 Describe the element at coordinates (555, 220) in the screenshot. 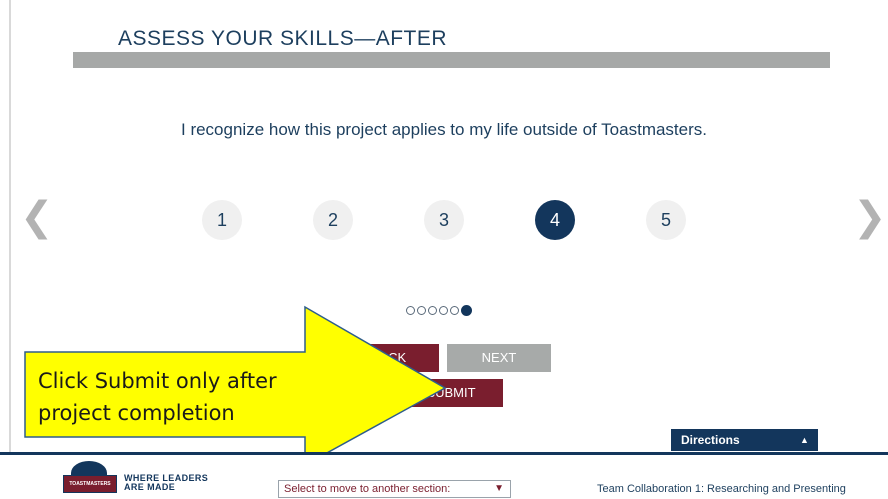

I see `rating-option-4: 4` at that location.